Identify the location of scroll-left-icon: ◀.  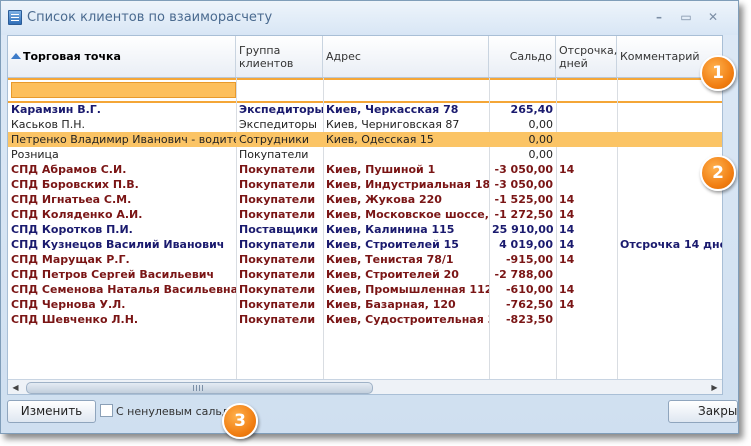
(15, 387).